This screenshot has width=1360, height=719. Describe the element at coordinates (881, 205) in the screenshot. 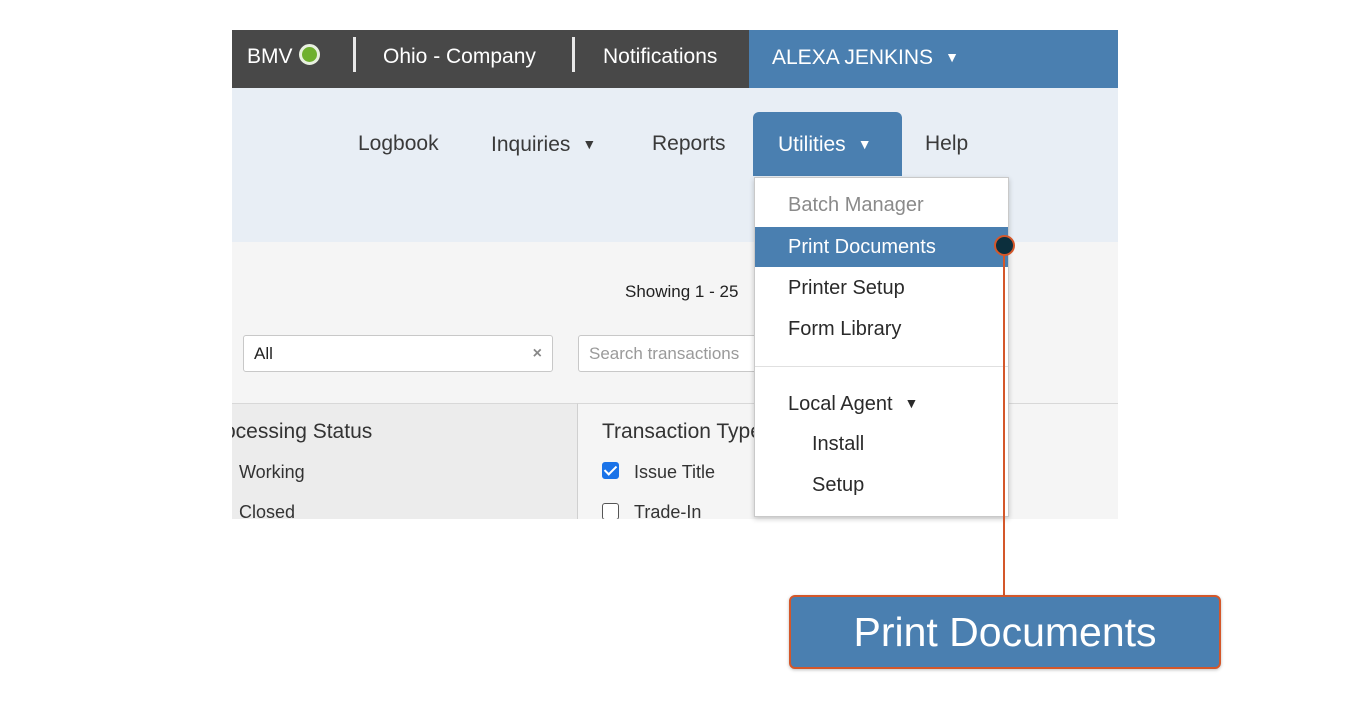

I see `menu-item-batch-manager: Batch Manager` at that location.